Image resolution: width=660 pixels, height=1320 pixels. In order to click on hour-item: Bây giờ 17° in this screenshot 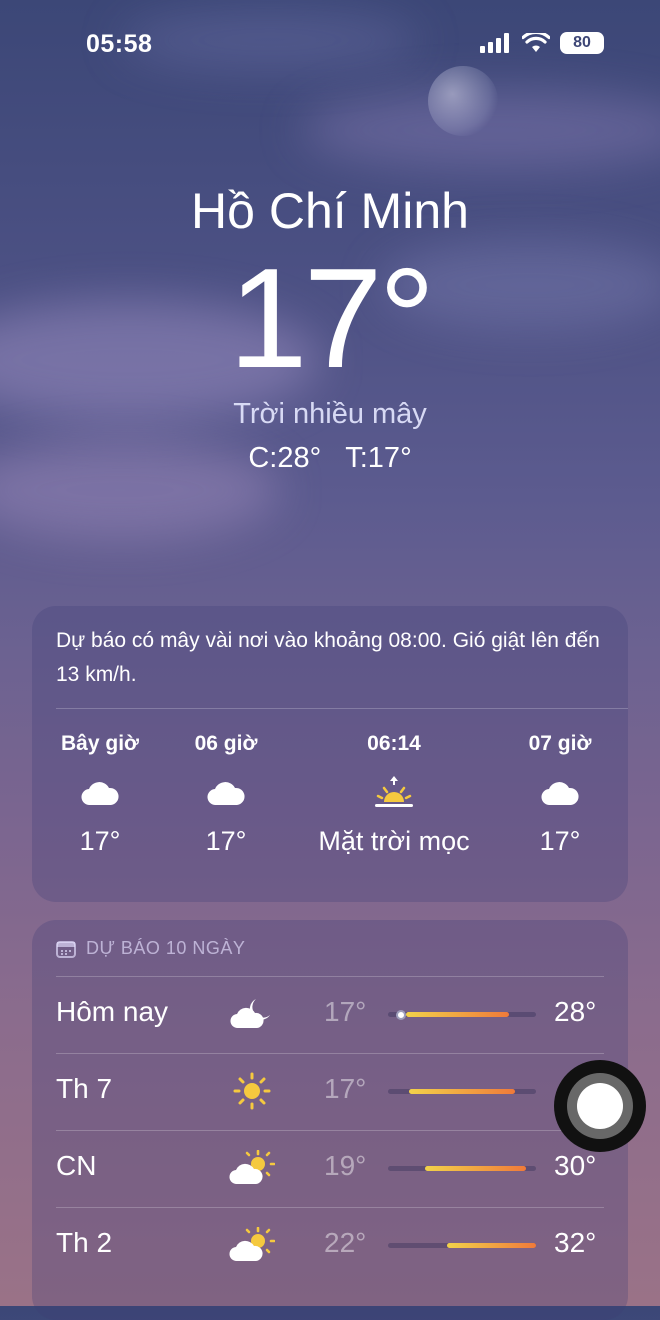, I will do `click(100, 794)`.